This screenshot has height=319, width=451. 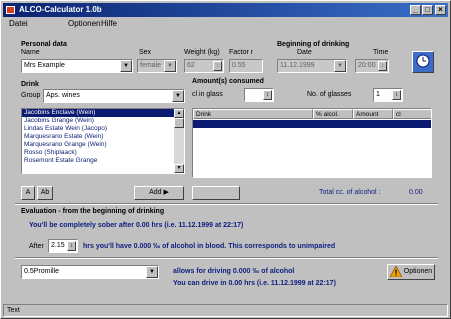 I want to click on after-field: 2.15 ↕, so click(x=63, y=246).